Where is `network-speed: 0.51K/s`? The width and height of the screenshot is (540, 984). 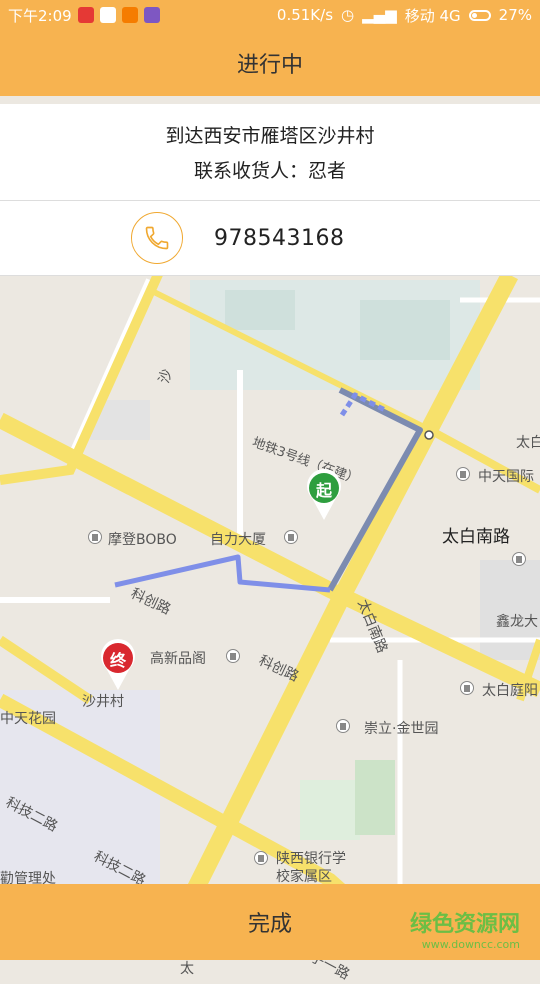 network-speed: 0.51K/s is located at coordinates (305, 15).